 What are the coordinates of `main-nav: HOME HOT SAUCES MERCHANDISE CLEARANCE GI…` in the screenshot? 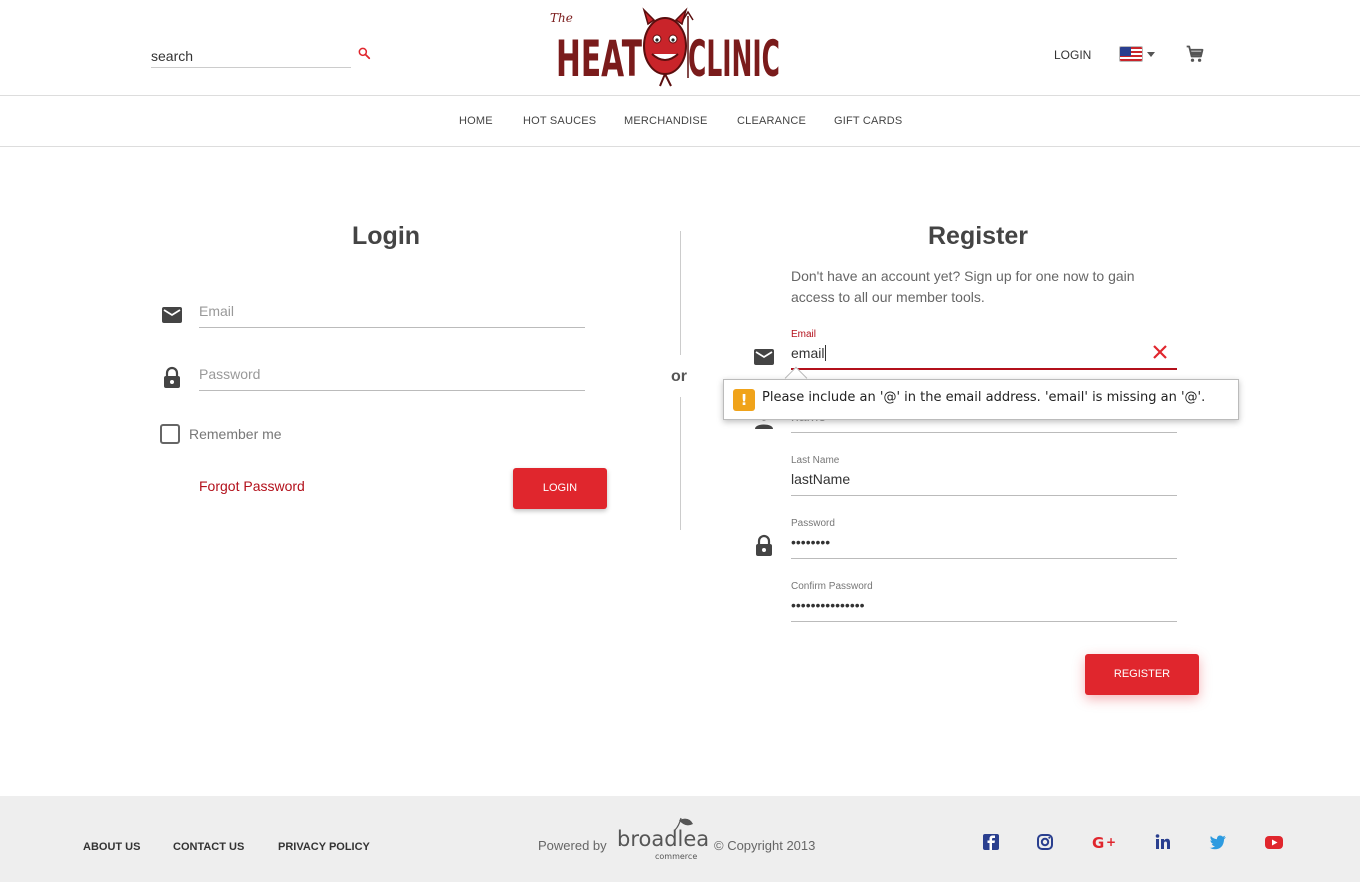 It's located at (680, 121).